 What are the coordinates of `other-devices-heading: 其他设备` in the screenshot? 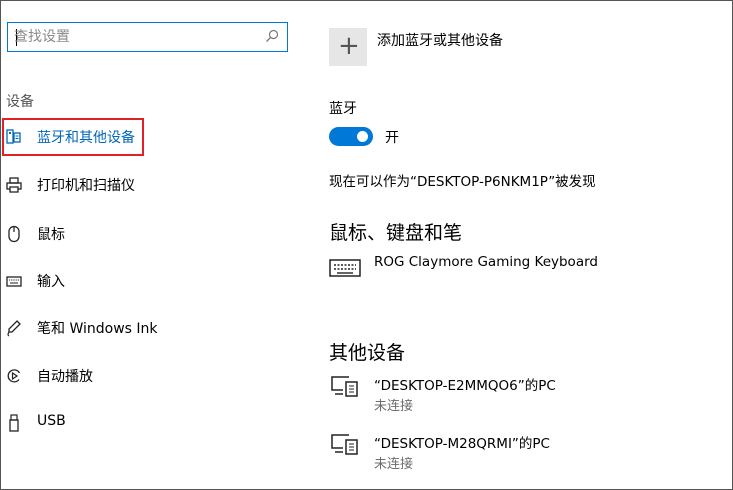 It's located at (367, 353).